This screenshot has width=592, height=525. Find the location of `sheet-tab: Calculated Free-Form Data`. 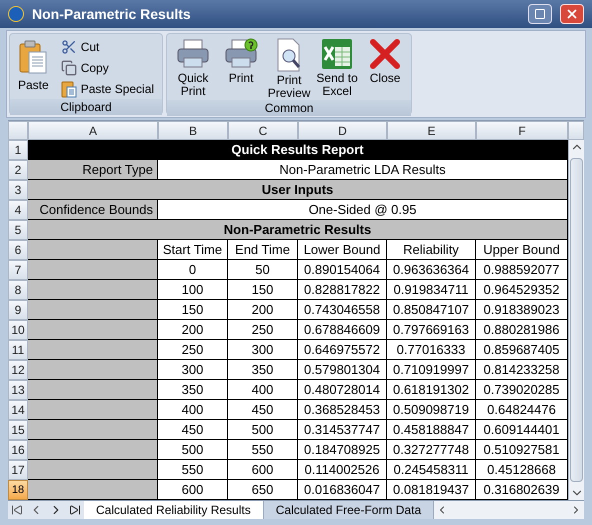

sheet-tab: Calculated Free-Form Data is located at coordinates (349, 510).